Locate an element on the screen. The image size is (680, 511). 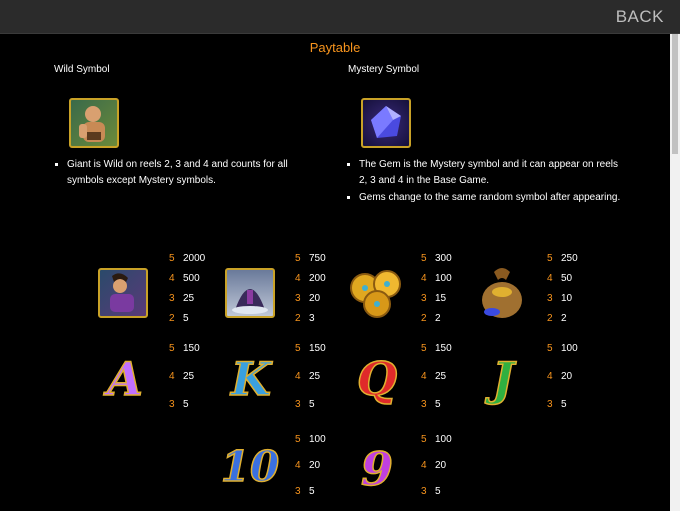
paytable-title: Paytable is located at coordinates (335, 47).